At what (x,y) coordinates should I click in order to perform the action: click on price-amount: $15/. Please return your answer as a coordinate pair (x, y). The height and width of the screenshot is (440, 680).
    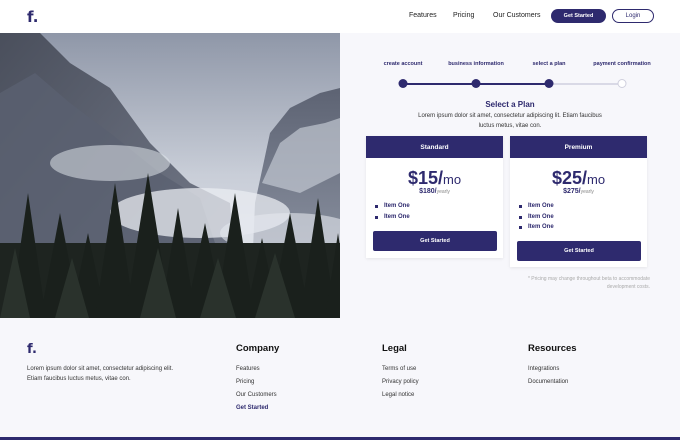
    Looking at the image, I should click on (425, 178).